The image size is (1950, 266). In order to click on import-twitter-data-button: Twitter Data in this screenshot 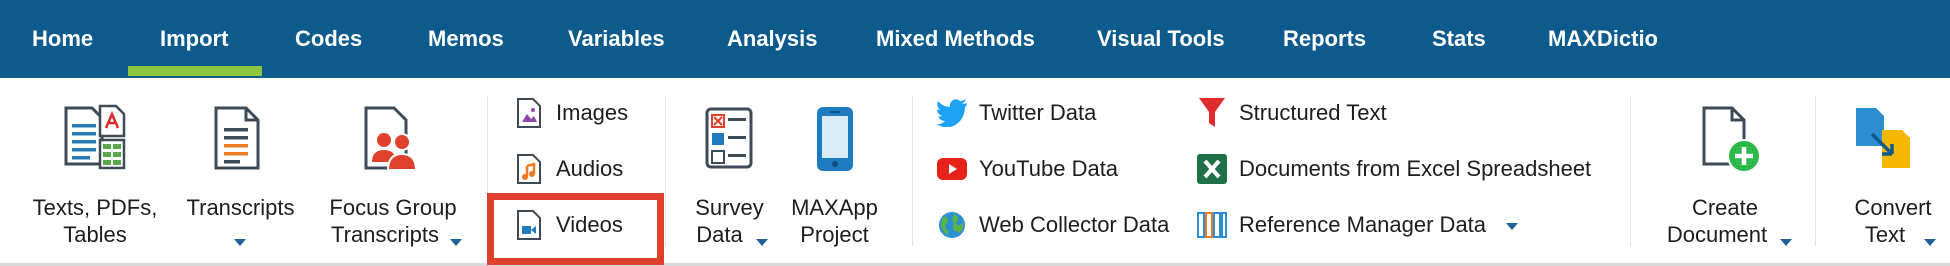, I will do `click(1015, 113)`.